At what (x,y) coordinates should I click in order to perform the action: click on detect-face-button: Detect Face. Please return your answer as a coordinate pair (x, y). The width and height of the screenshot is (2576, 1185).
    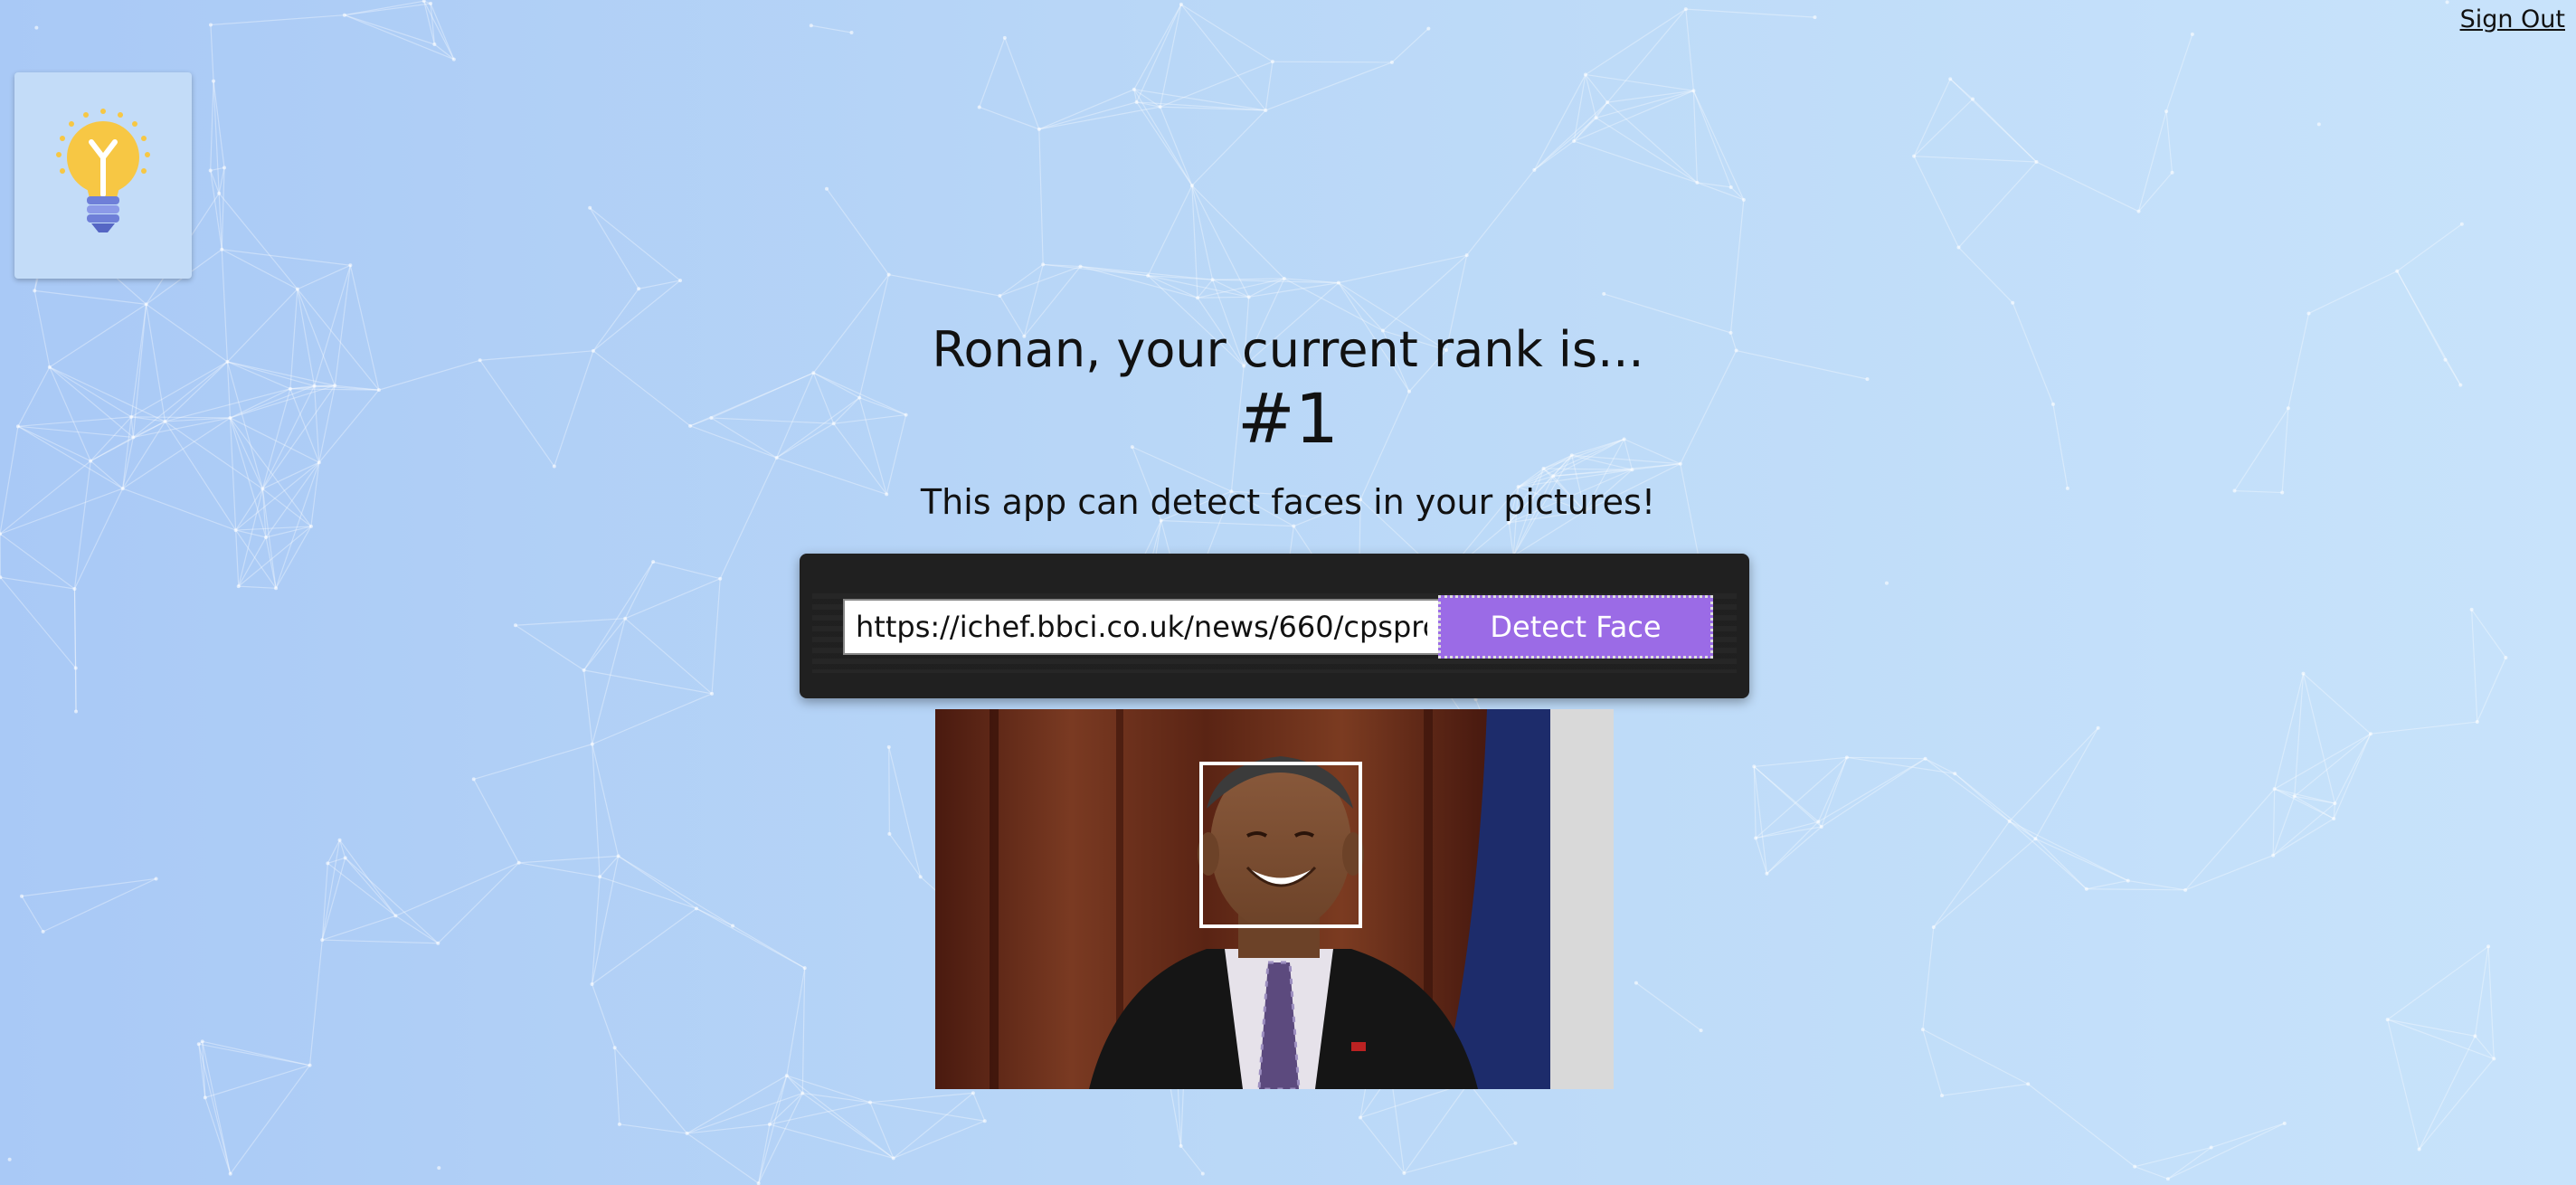
    Looking at the image, I should click on (1575, 627).